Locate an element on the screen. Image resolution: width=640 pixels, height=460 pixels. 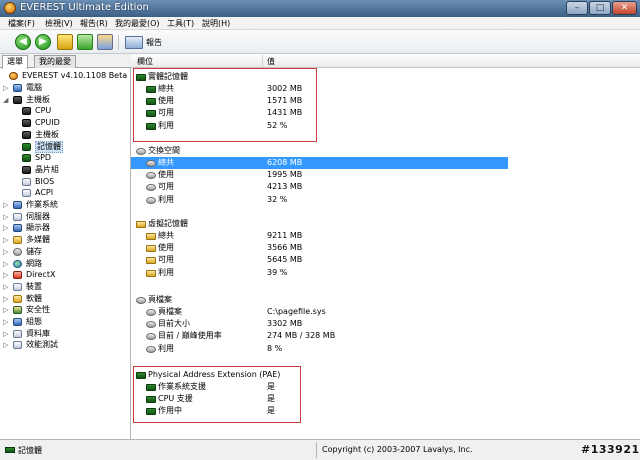
tree-item: ◢ 主機板 is located at coordinates (65, 100).